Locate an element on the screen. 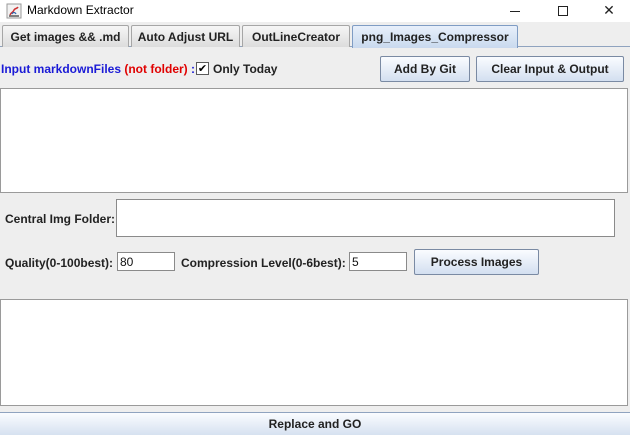  input-label-colon: : is located at coordinates (191, 69).